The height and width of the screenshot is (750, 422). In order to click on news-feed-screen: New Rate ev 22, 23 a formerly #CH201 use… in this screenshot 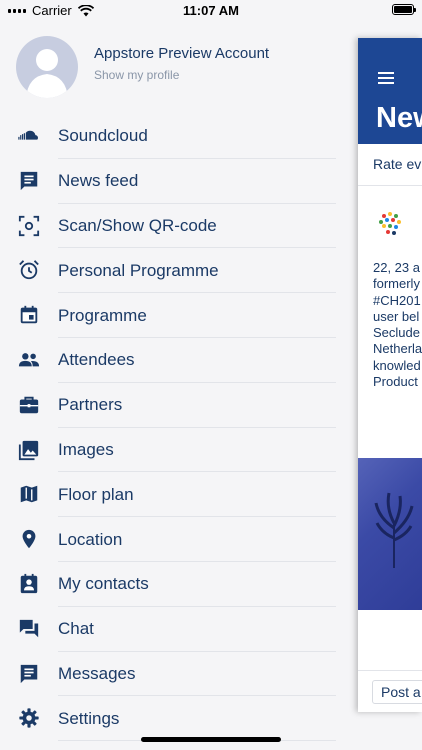, I will do `click(390, 375)`.